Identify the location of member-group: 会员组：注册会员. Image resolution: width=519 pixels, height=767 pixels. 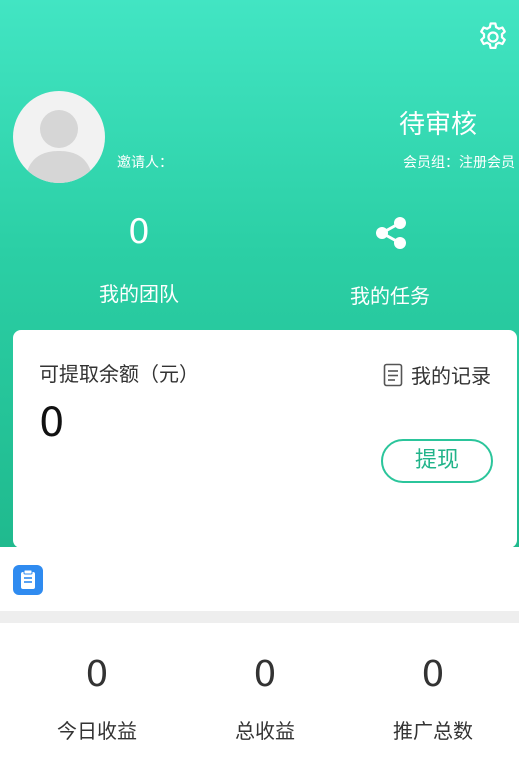
(459, 163).